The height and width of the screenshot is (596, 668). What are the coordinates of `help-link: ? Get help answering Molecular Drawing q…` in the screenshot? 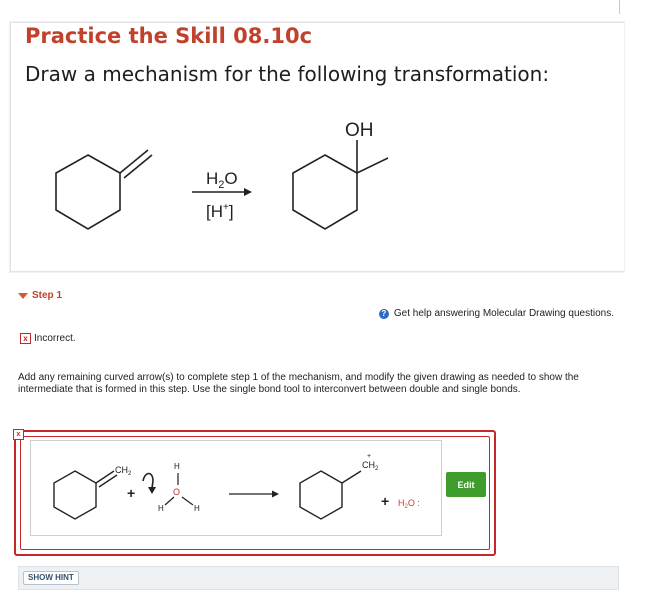 It's located at (496, 313).